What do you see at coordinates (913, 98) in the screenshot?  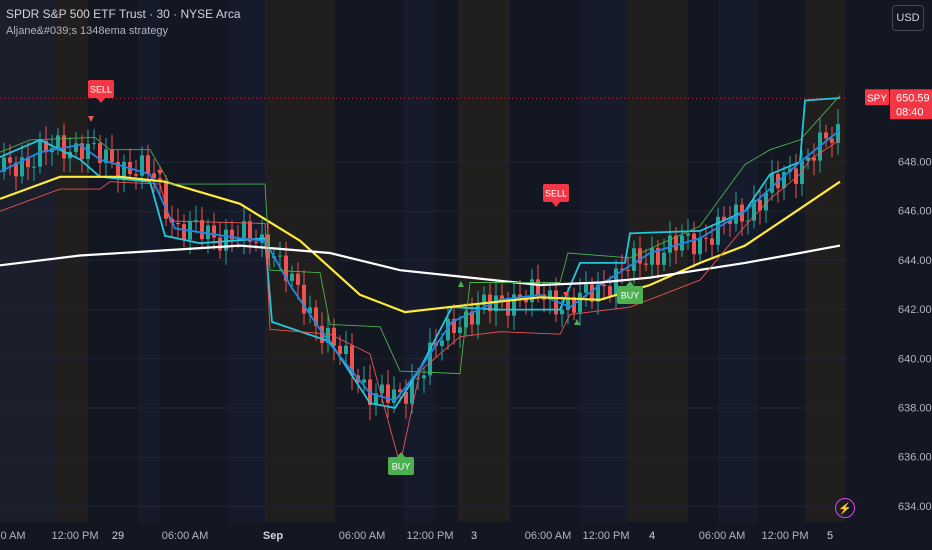 I see `price-label: 650.59` at bounding box center [913, 98].